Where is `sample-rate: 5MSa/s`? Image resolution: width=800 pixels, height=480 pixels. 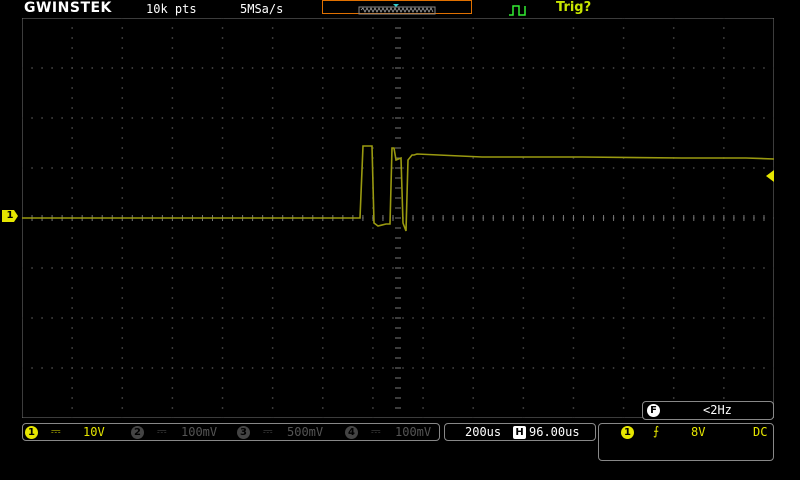 sample-rate: 5MSa/s is located at coordinates (262, 9).